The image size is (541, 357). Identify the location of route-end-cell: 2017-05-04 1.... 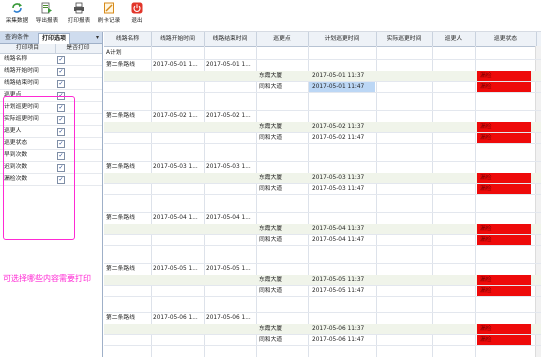
(230, 218).